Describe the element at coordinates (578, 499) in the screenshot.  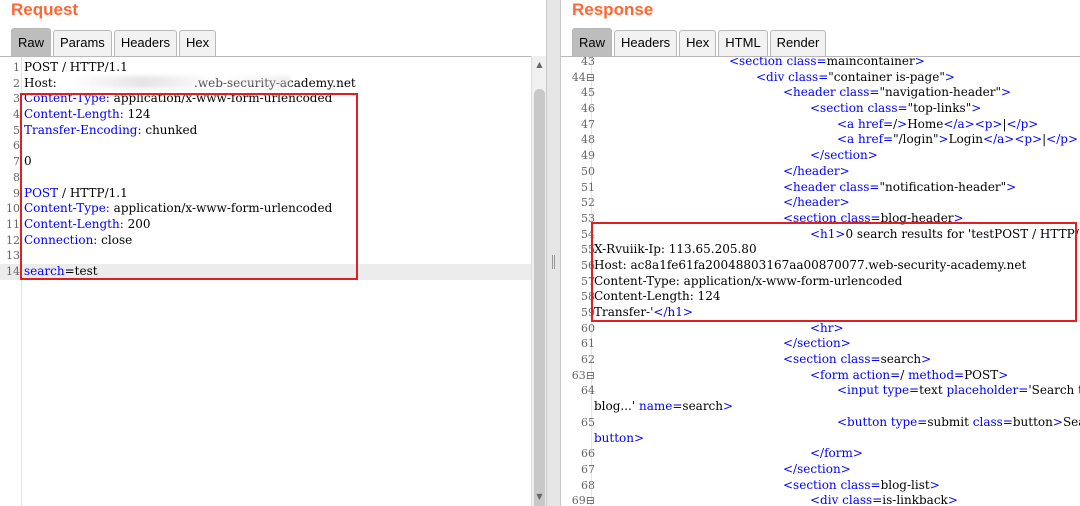
I see `response-line-number: 69⊟` at that location.